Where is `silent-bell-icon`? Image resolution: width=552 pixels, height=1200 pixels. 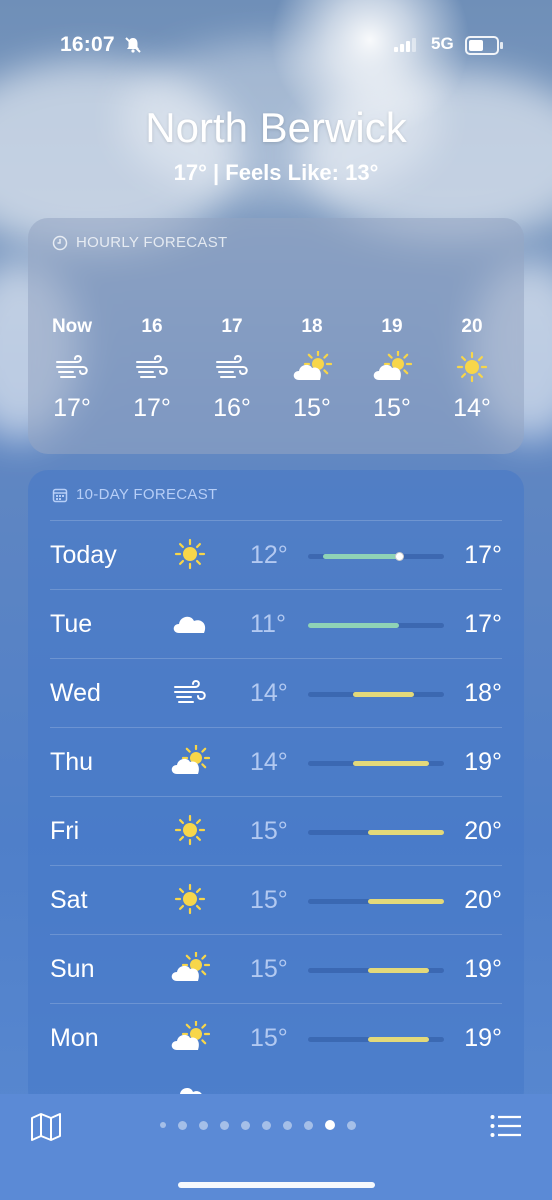
silent-bell-icon is located at coordinates (133, 45).